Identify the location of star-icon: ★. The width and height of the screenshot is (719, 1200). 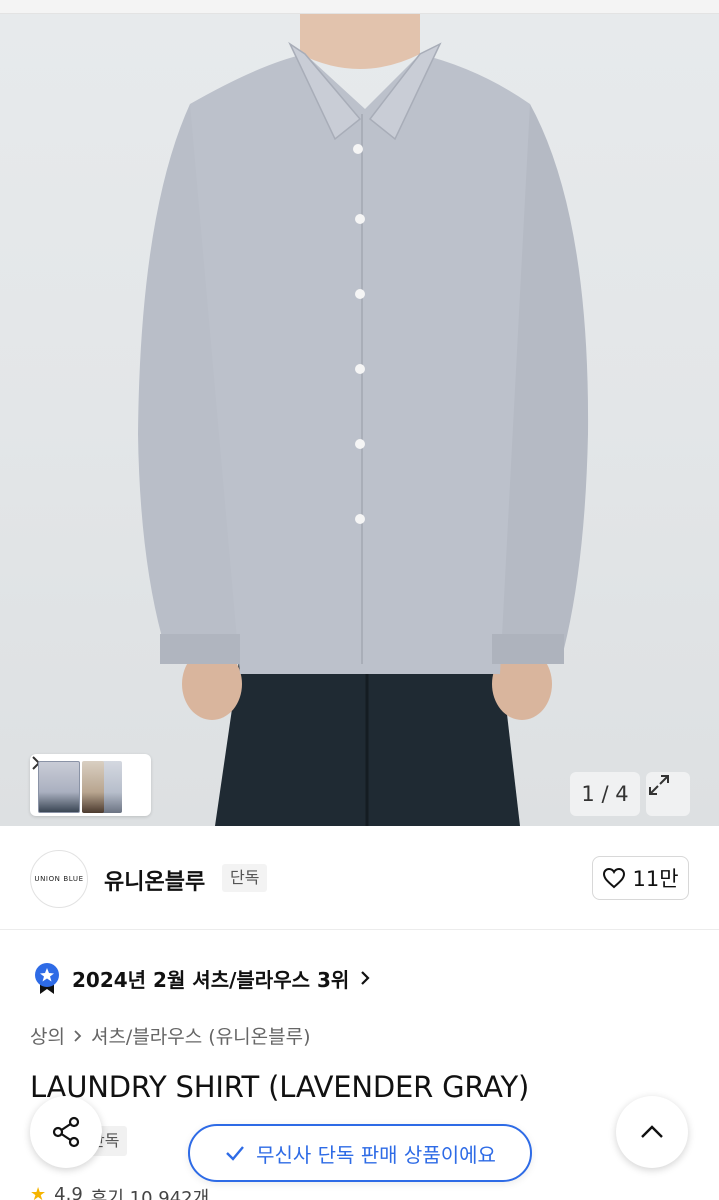
(38, 1192).